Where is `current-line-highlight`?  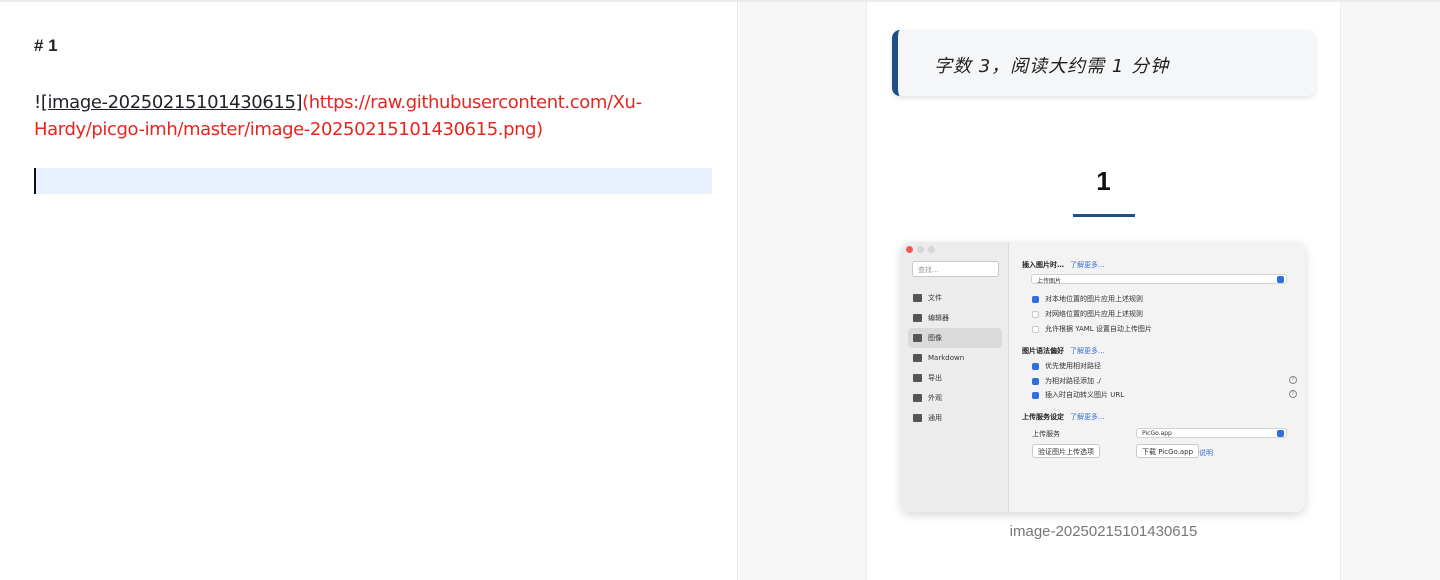
current-line-highlight is located at coordinates (373, 181).